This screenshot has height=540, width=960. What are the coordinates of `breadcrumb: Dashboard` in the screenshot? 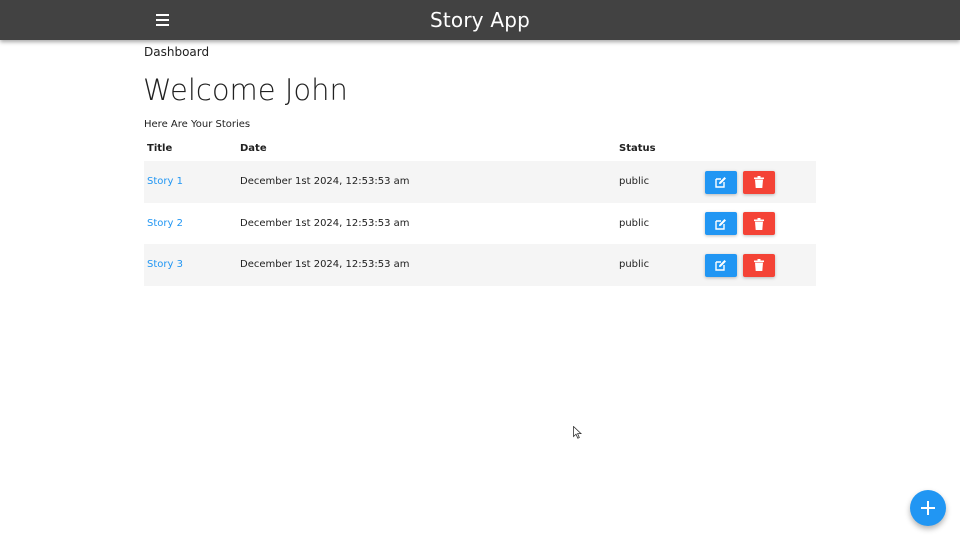 It's located at (177, 52).